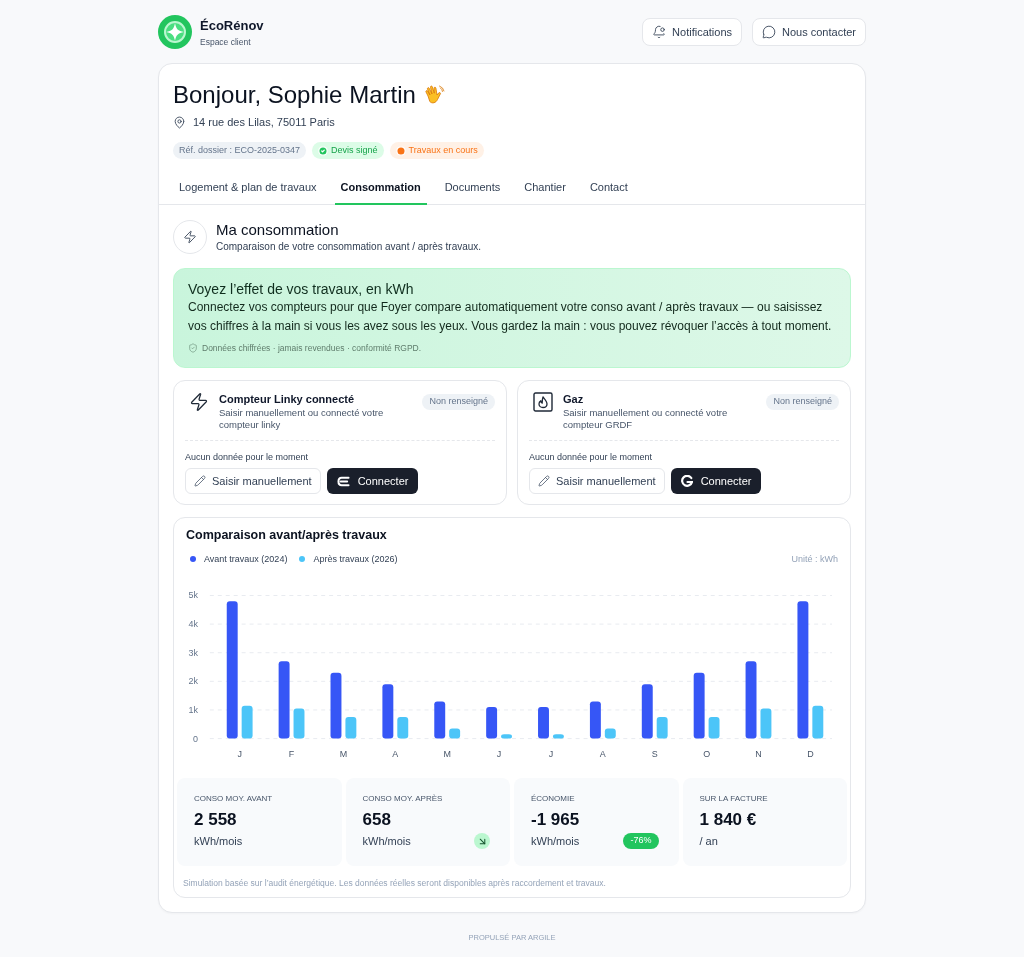 The height and width of the screenshot is (957, 1024). Describe the element at coordinates (175, 32) in the screenshot. I see `logo-icon` at that location.